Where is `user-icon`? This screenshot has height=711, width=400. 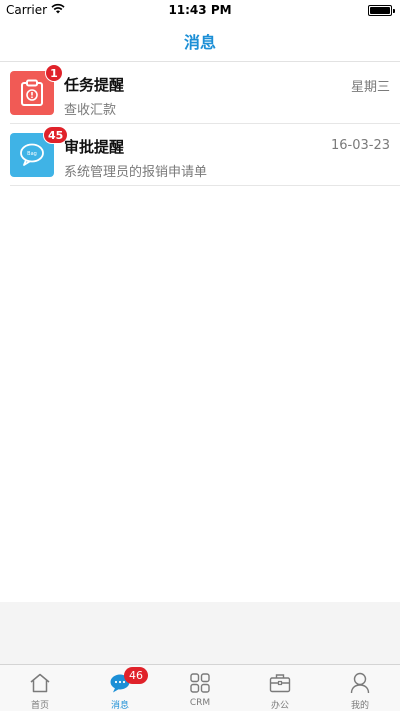 user-icon is located at coordinates (360, 683).